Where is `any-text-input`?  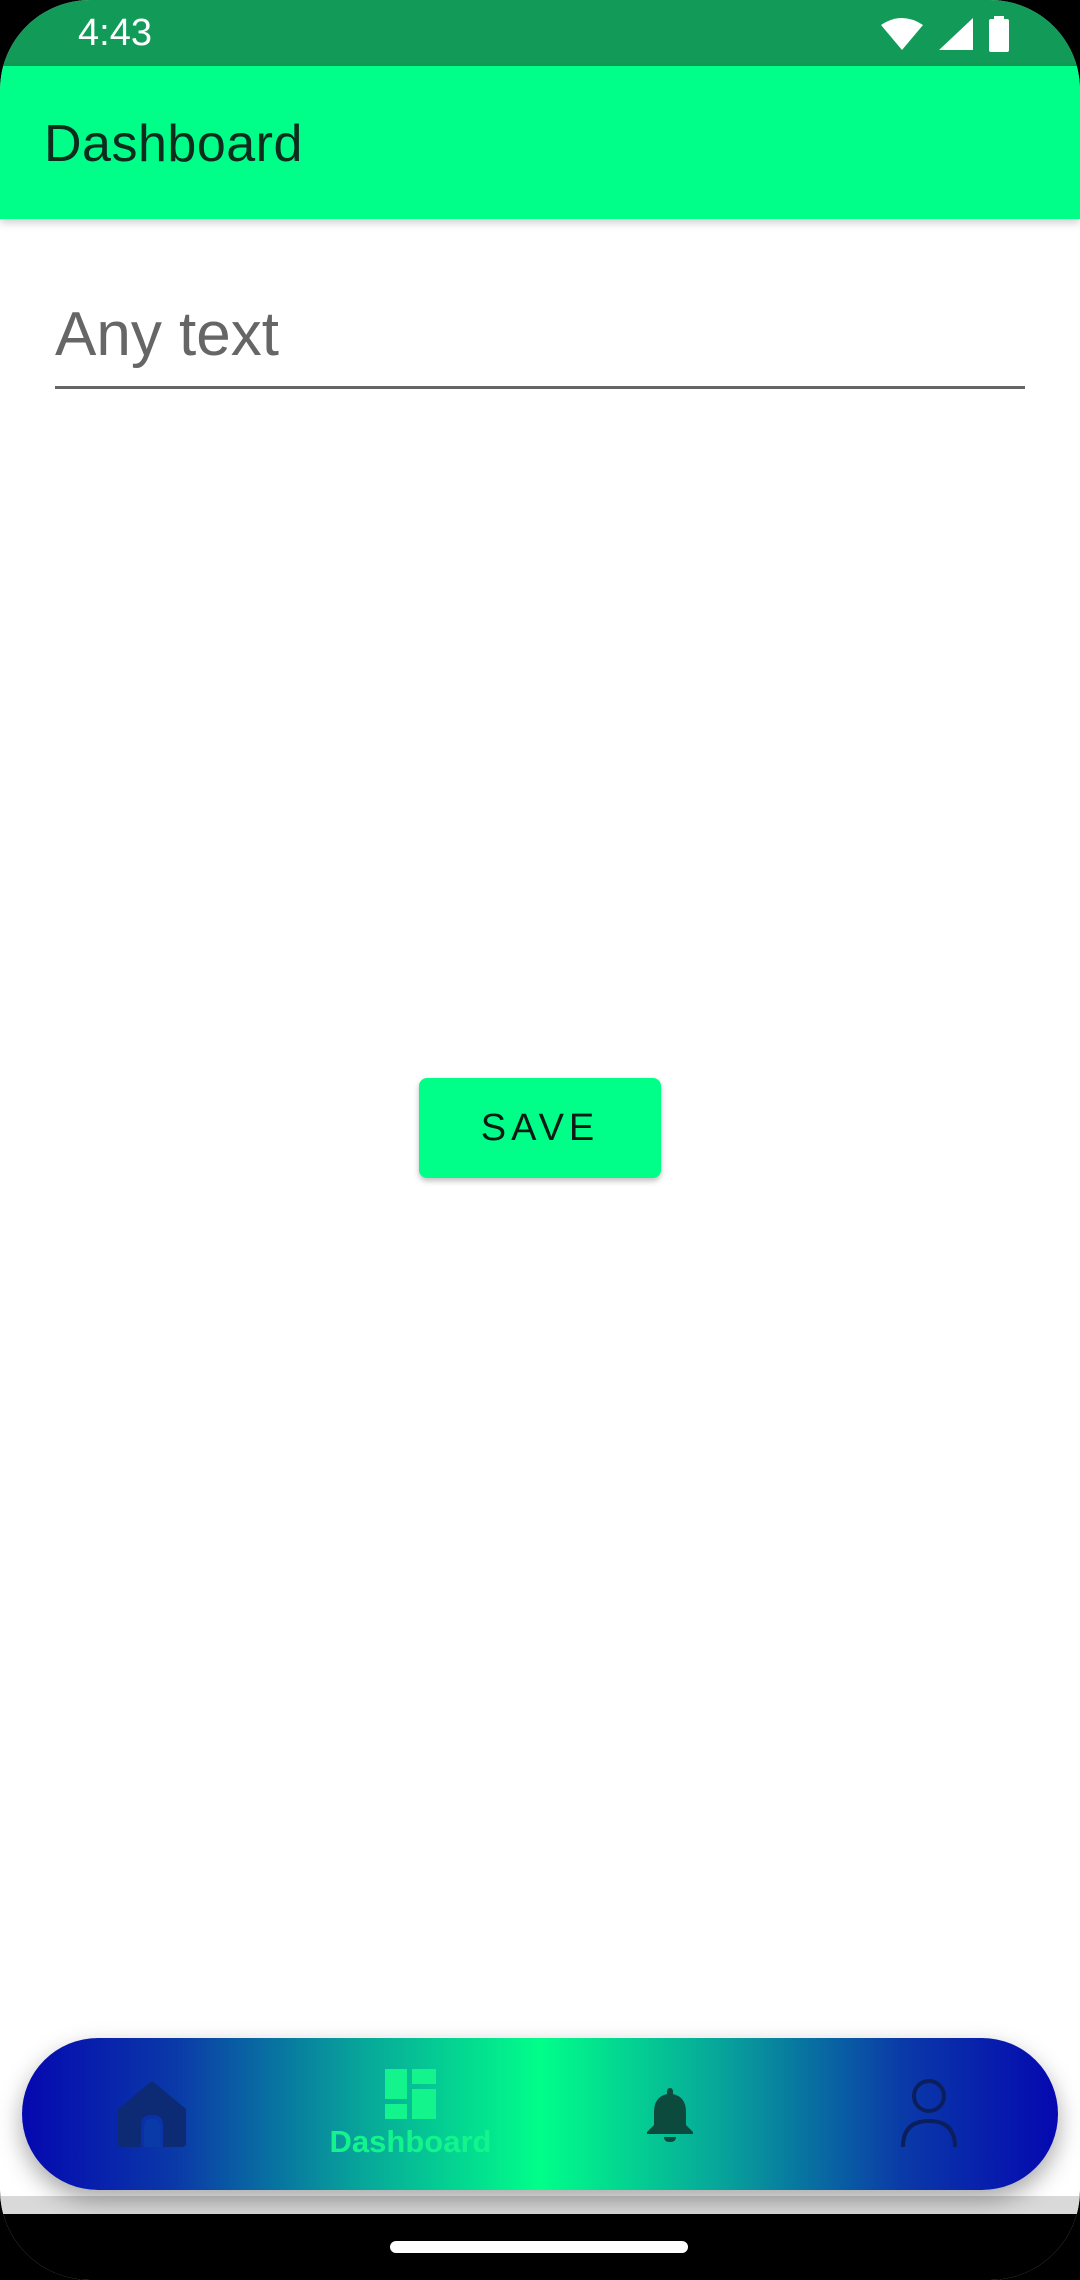 any-text-input is located at coordinates (540, 334).